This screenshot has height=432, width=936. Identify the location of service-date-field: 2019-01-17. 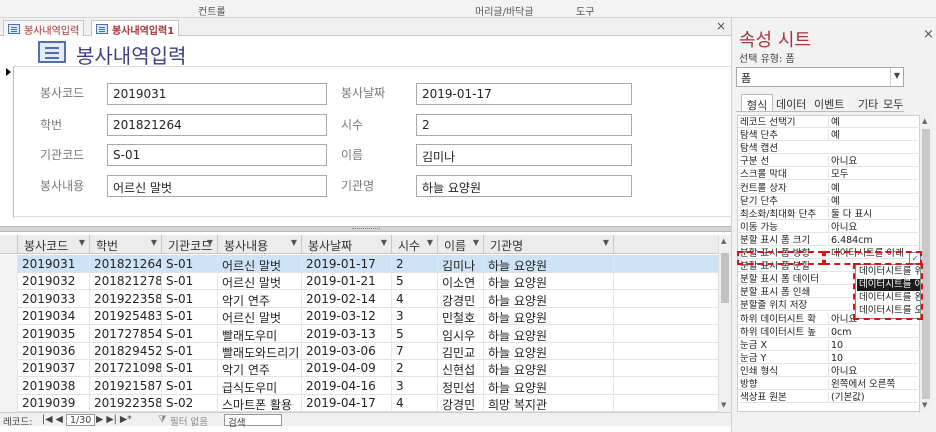
(524, 94).